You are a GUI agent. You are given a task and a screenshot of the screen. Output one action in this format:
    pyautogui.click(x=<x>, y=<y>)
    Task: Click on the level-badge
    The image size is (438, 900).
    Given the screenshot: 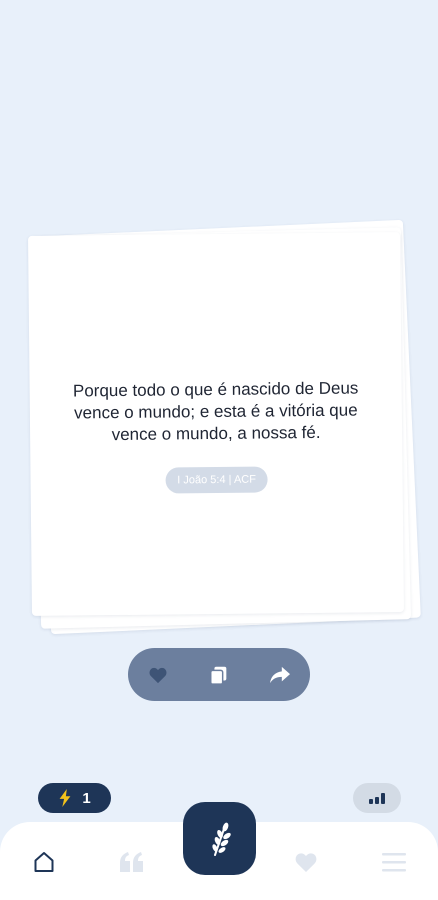 What is the action you would take?
    pyautogui.click(x=377, y=798)
    